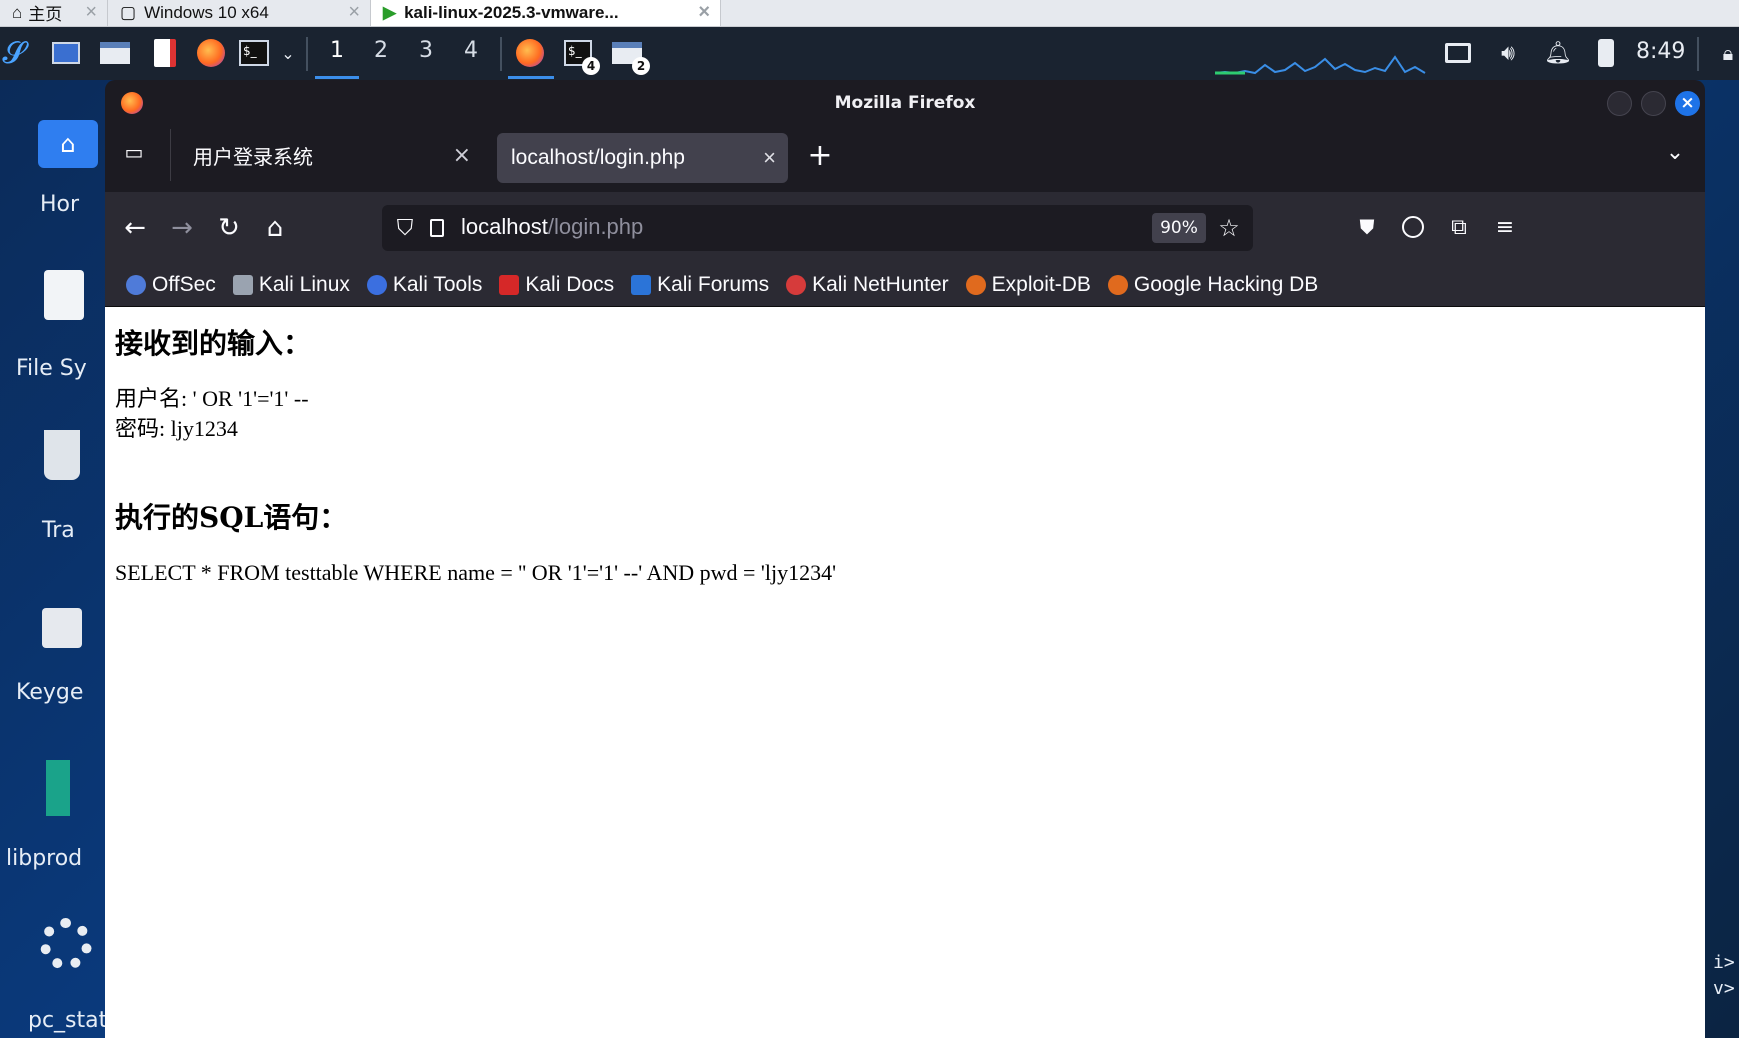  Describe the element at coordinates (1212, 285) in the screenshot. I see `bookmark-google-hacking-db: Google Hacking DB` at that location.